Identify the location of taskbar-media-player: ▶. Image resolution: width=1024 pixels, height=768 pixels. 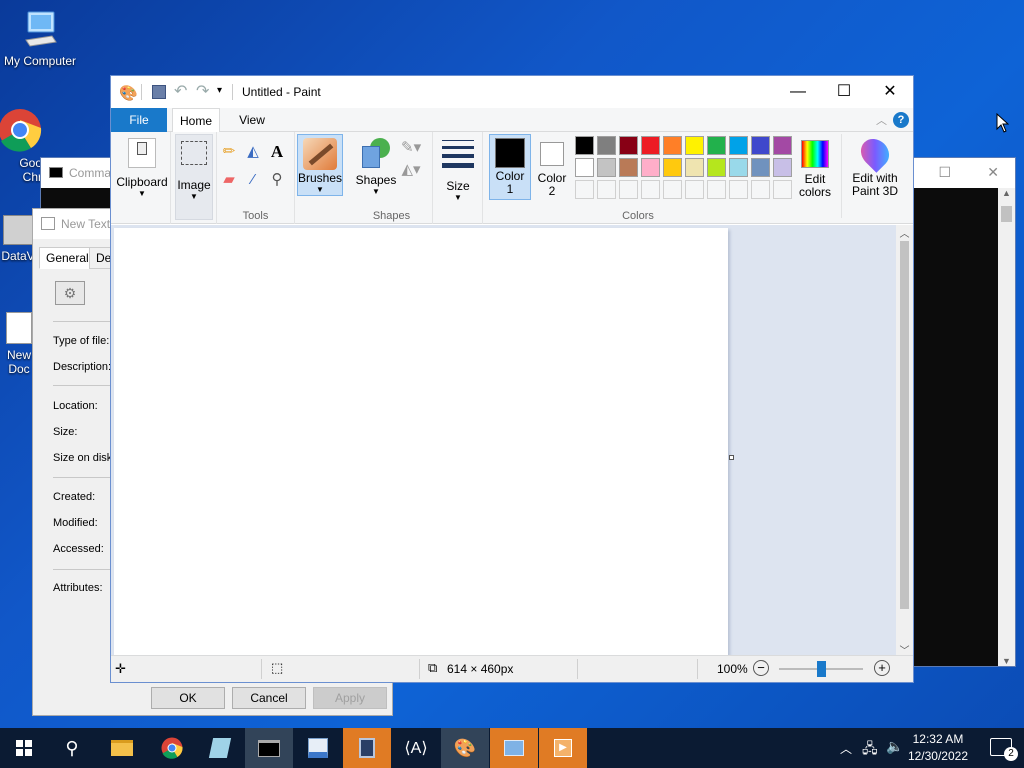
(563, 748).